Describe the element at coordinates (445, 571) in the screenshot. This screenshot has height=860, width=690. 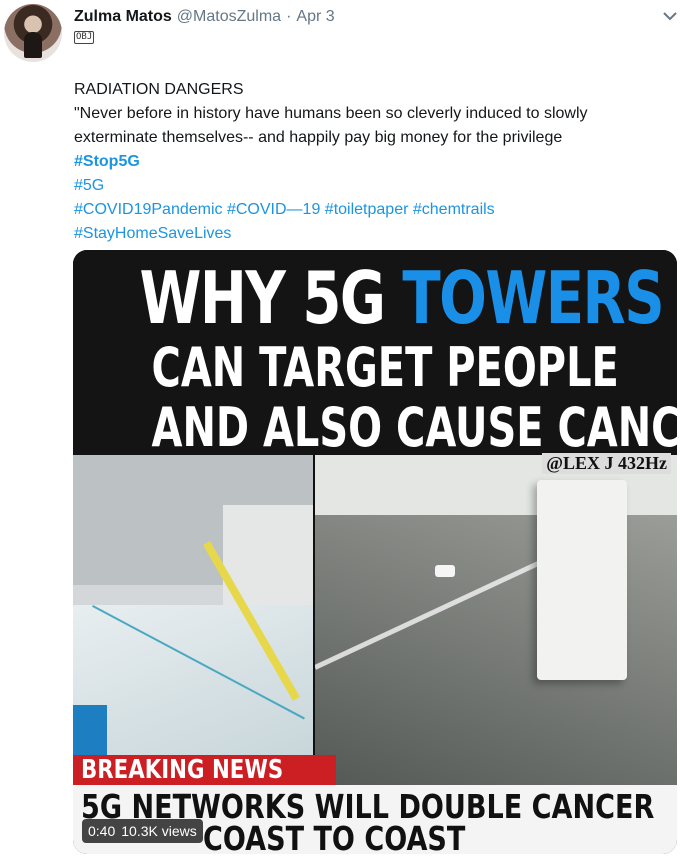
I see `photo-car` at that location.